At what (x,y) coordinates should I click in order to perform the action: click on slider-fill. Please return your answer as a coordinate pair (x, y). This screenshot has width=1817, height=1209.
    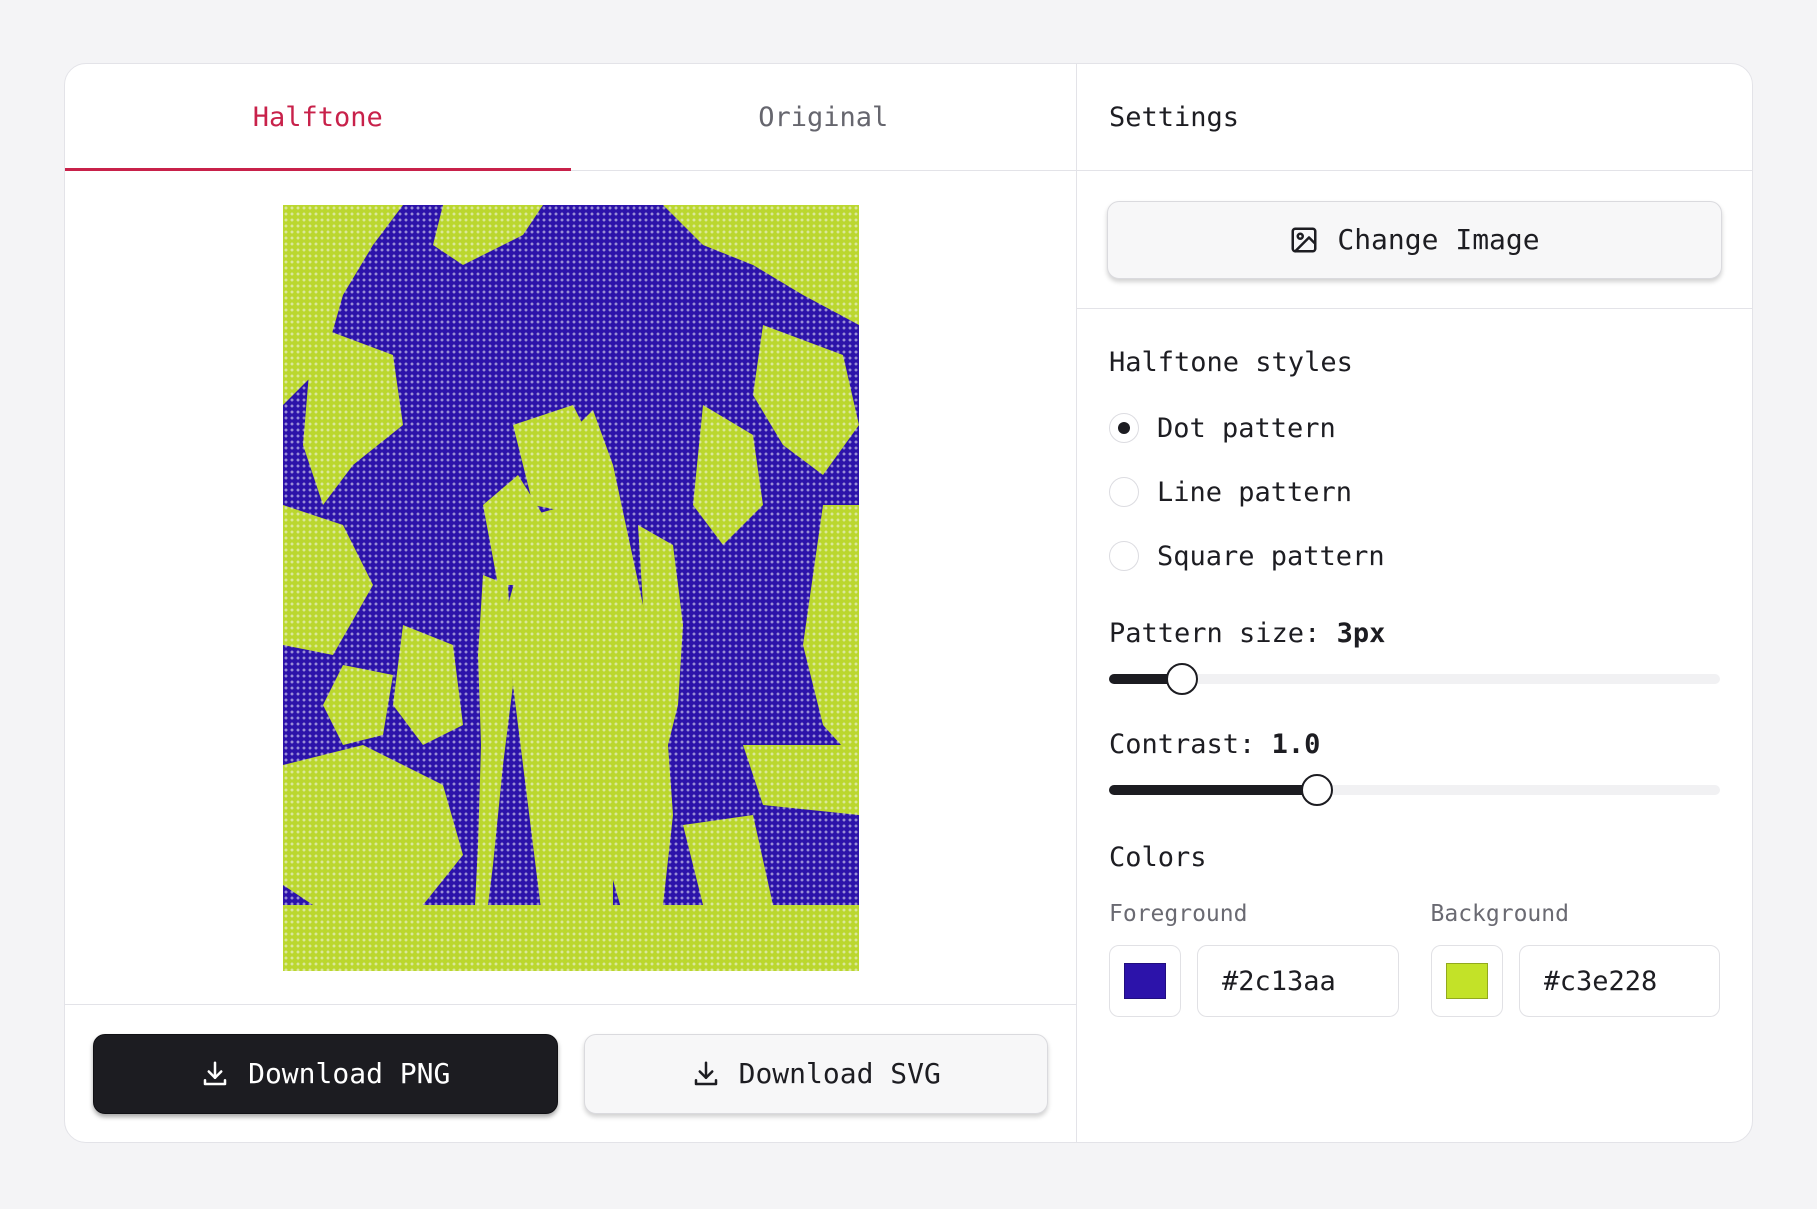
    Looking at the image, I should click on (1213, 790).